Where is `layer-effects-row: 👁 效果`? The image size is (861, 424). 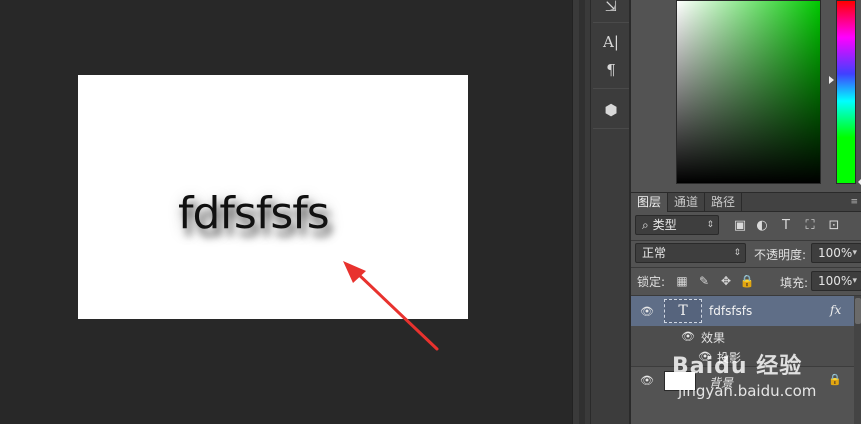
layer-effects-row: 👁 效果 is located at coordinates (742, 336).